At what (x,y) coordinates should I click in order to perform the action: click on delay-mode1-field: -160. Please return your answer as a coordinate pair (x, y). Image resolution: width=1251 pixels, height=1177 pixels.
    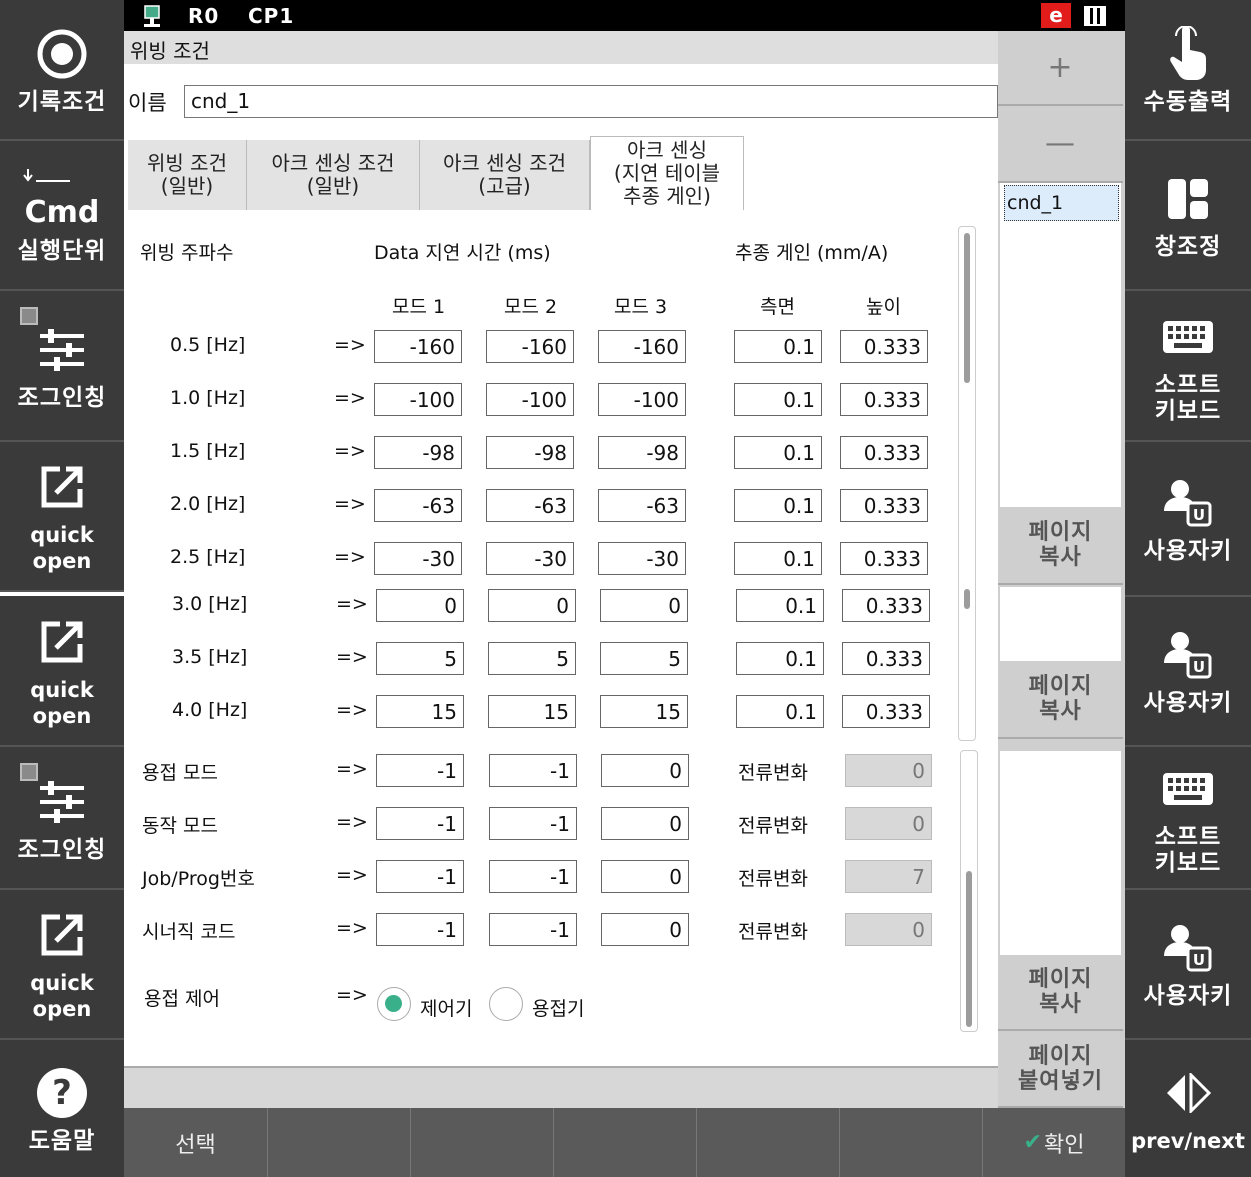
    Looking at the image, I should click on (418, 346).